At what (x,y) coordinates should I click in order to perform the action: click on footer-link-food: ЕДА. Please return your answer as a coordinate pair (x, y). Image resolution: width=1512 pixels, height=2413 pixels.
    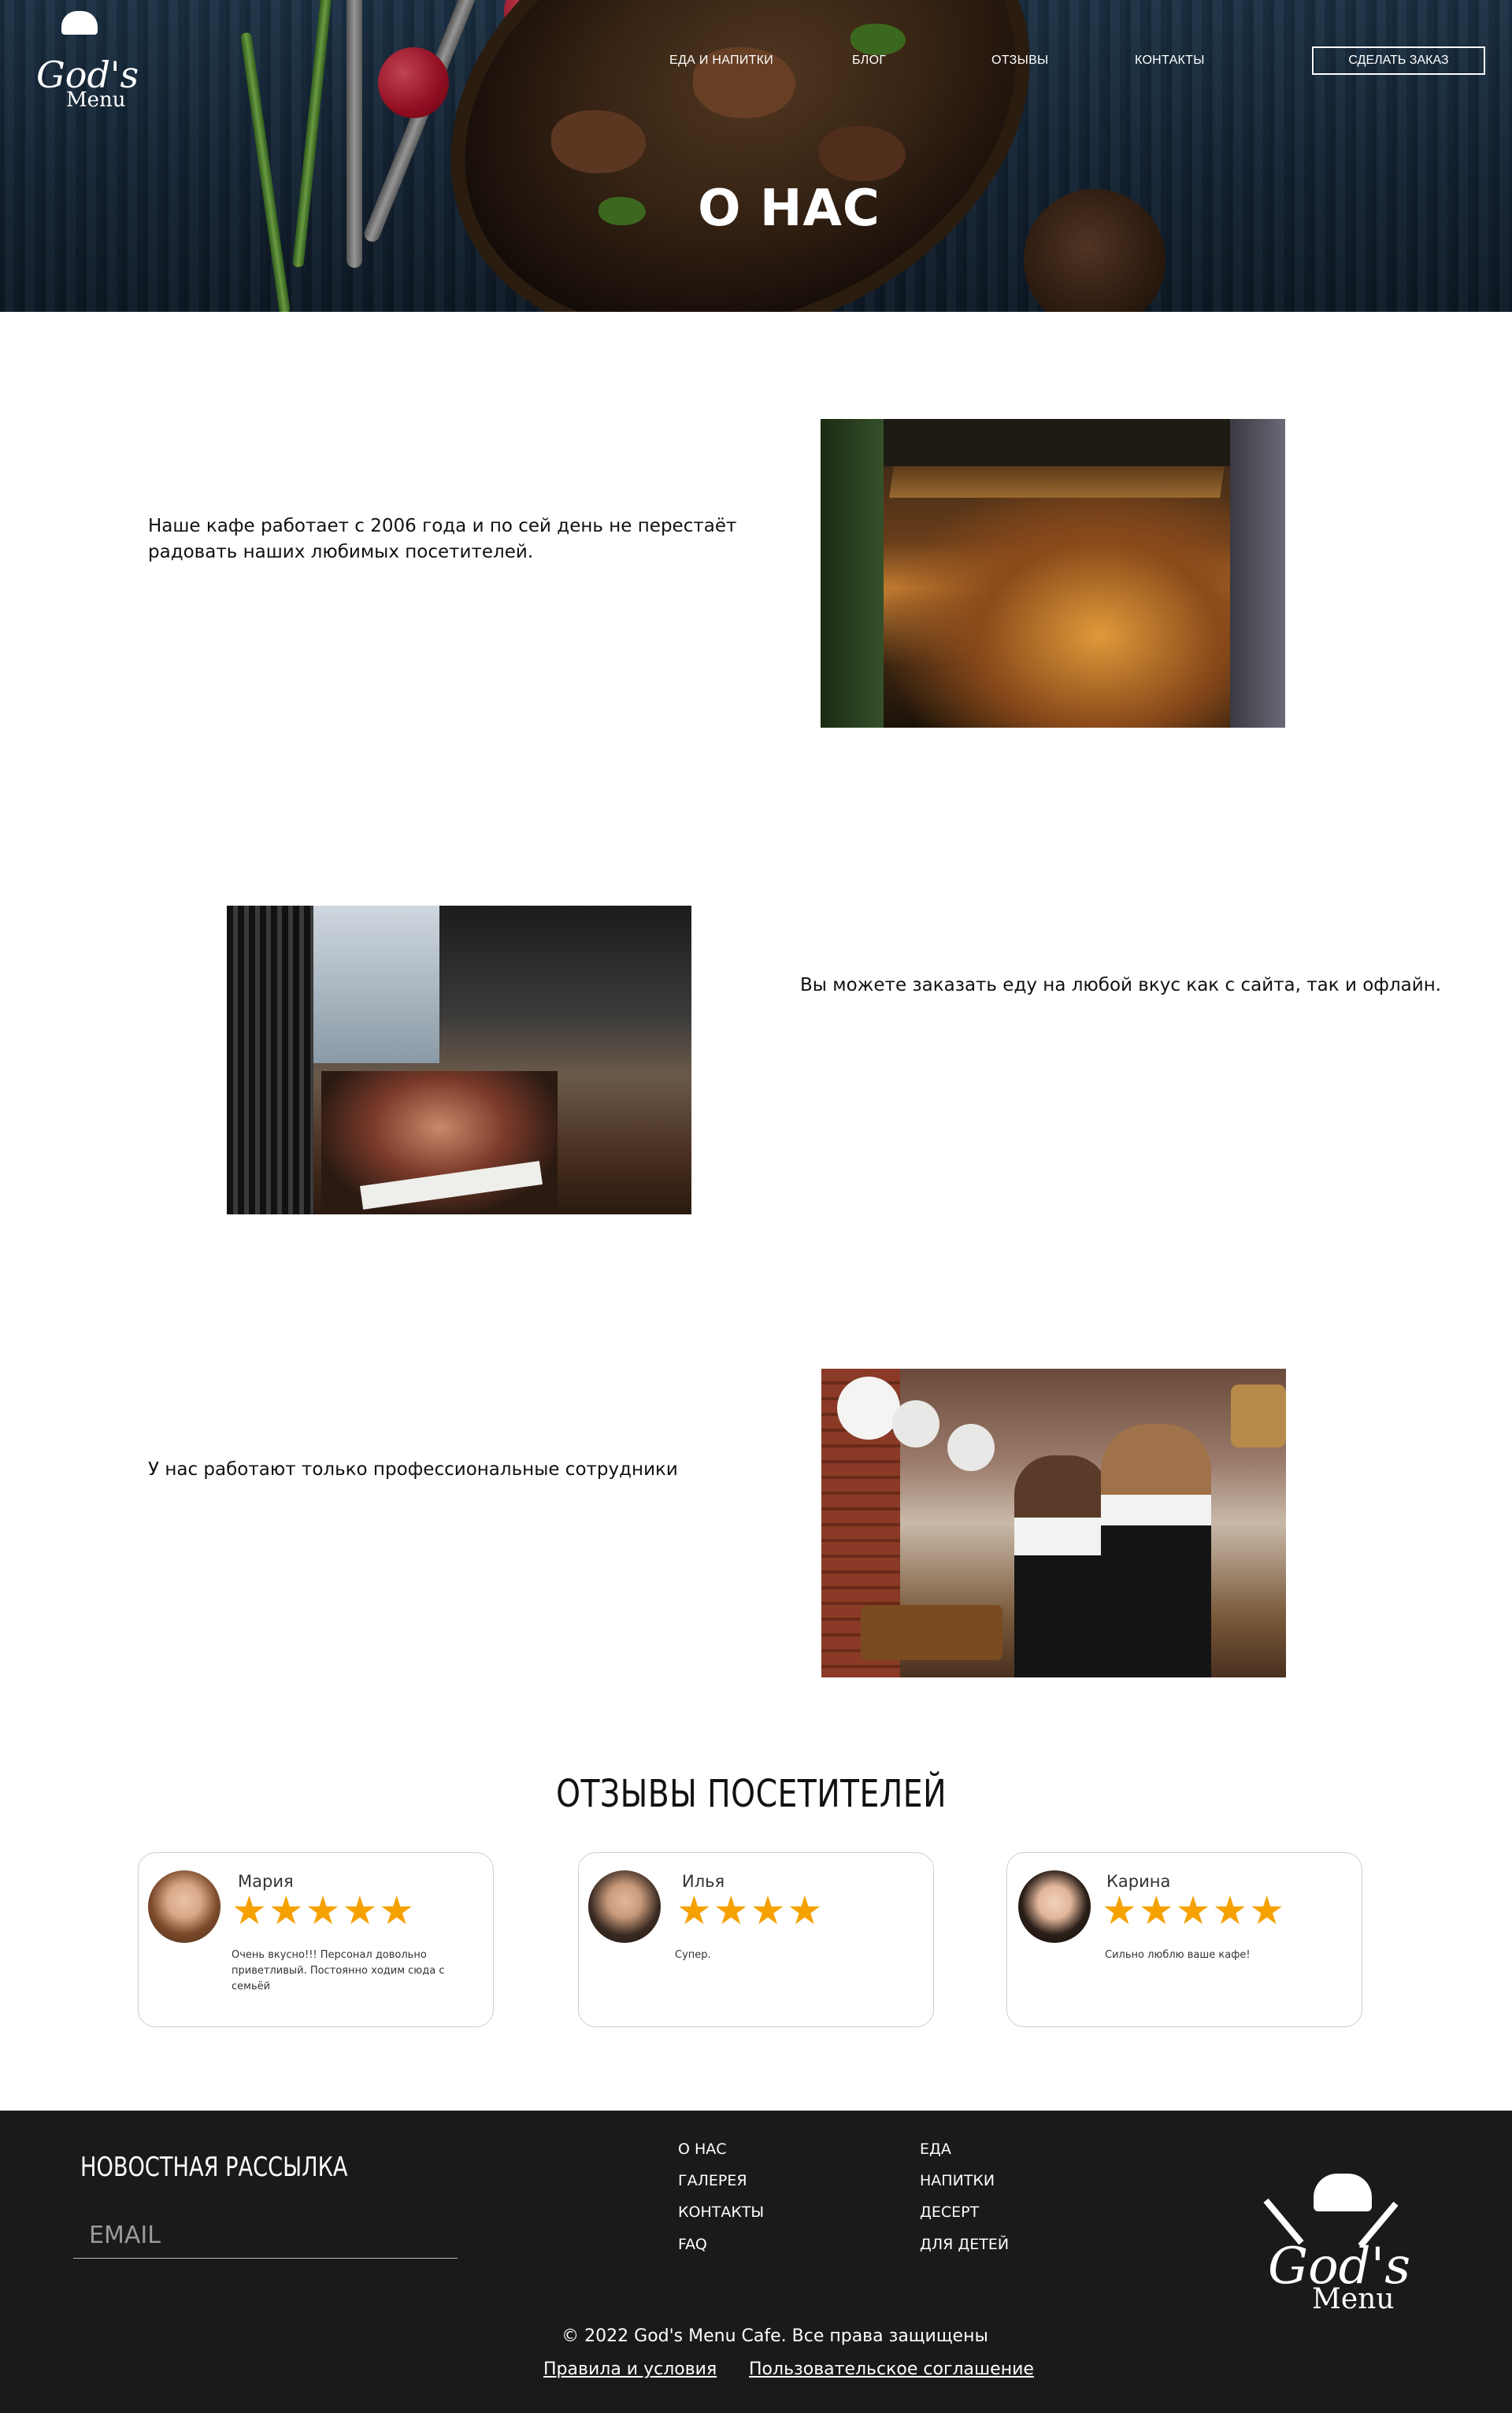
    Looking at the image, I should click on (935, 2149).